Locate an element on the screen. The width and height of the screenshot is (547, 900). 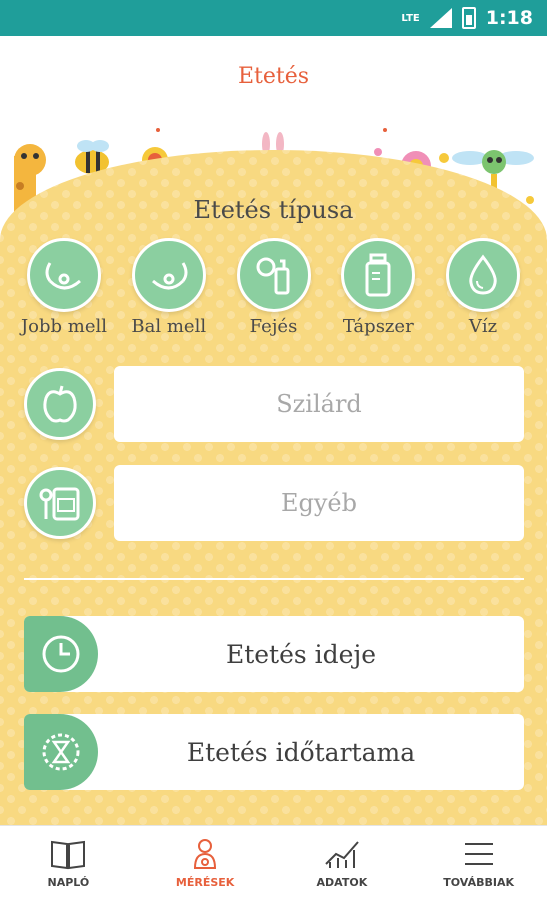
feeding-time-button: Etetés ideje is located at coordinates (274, 654).